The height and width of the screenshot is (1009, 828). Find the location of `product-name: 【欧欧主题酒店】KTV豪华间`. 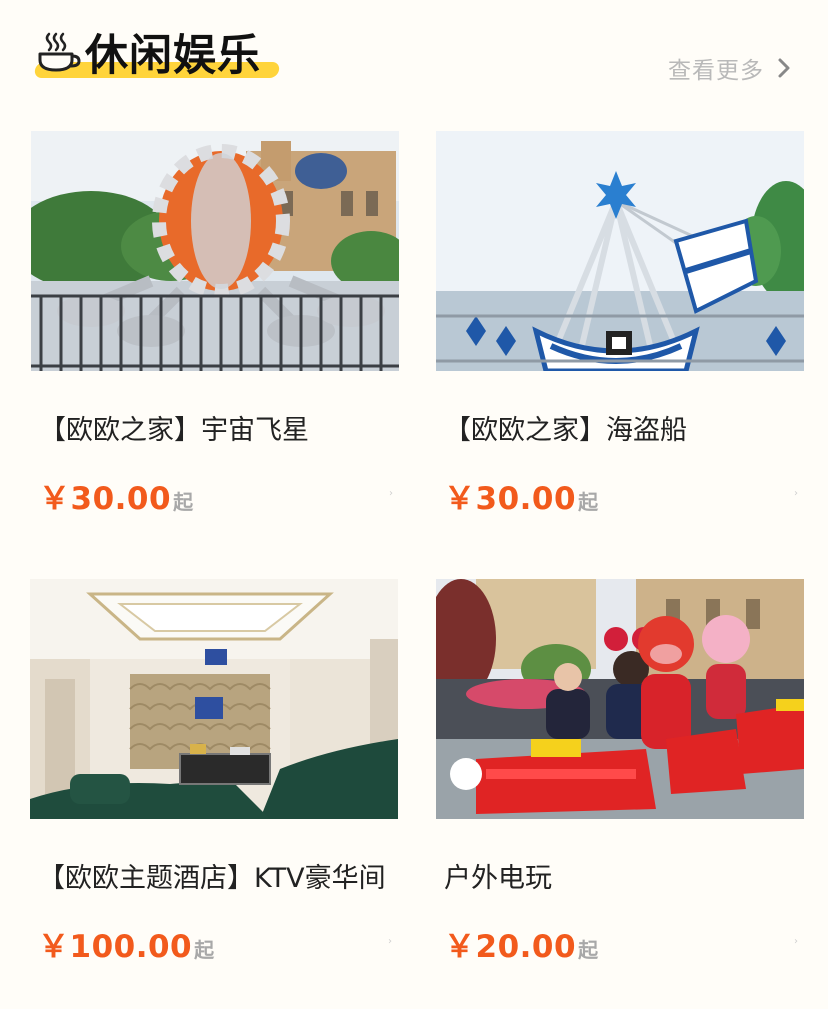

product-name: 【欧欧主题酒店】KTV豪华间 is located at coordinates (212, 878).